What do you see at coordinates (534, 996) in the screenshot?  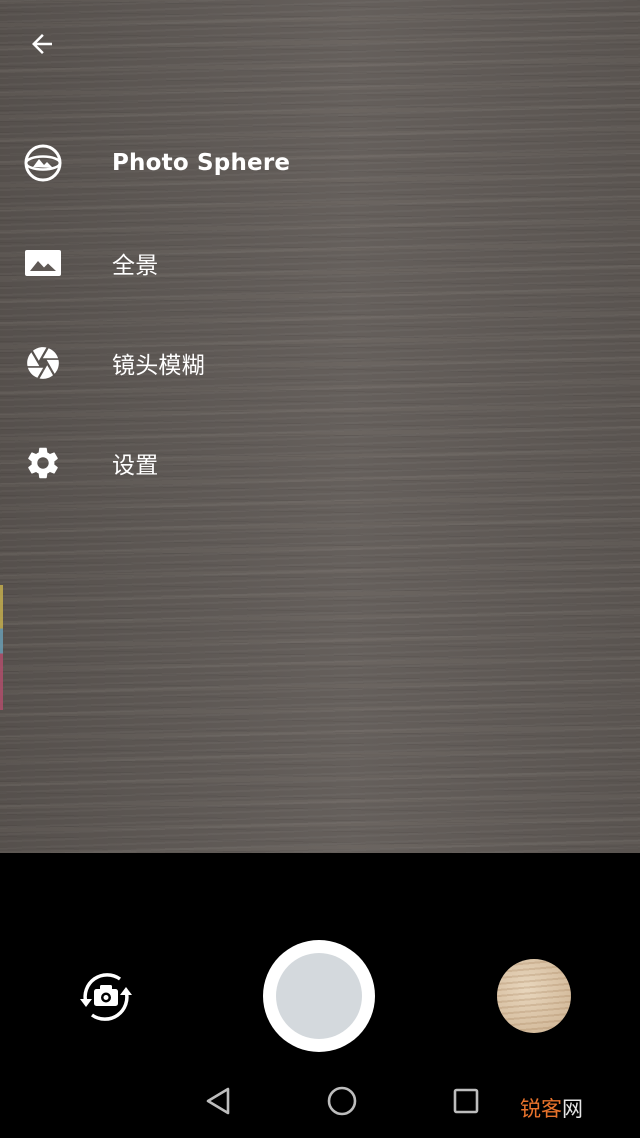 I see `last-photo-thumbnail` at bounding box center [534, 996].